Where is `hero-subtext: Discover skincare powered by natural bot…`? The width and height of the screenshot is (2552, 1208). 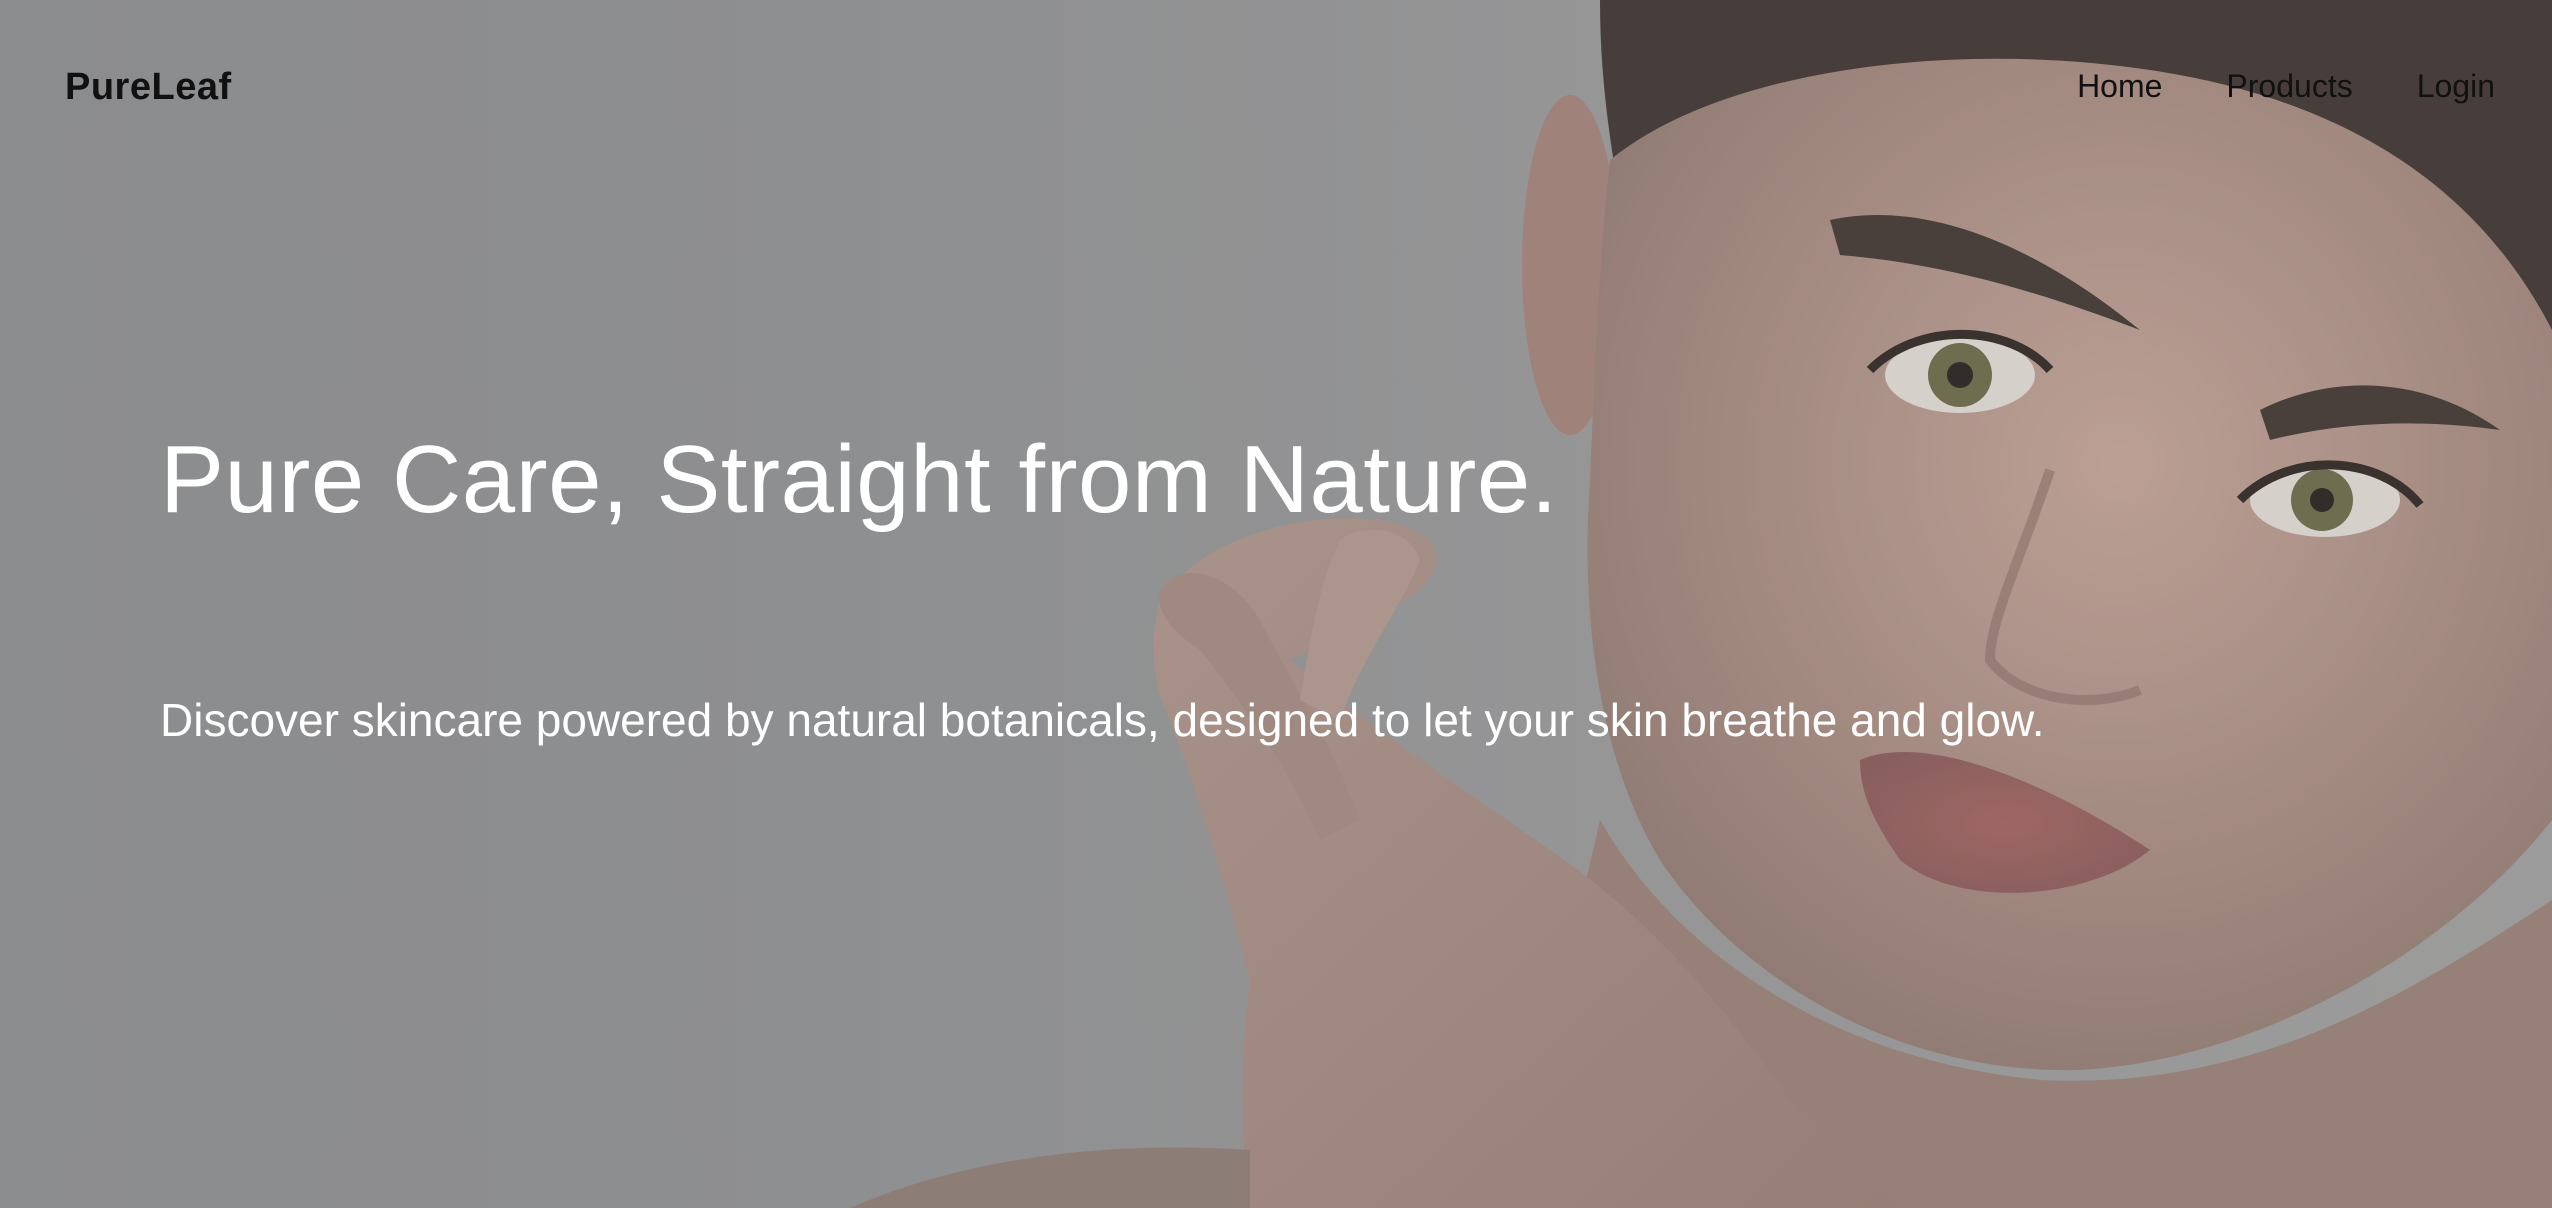 hero-subtext: Discover skincare powered by natural bot… is located at coordinates (1102, 720).